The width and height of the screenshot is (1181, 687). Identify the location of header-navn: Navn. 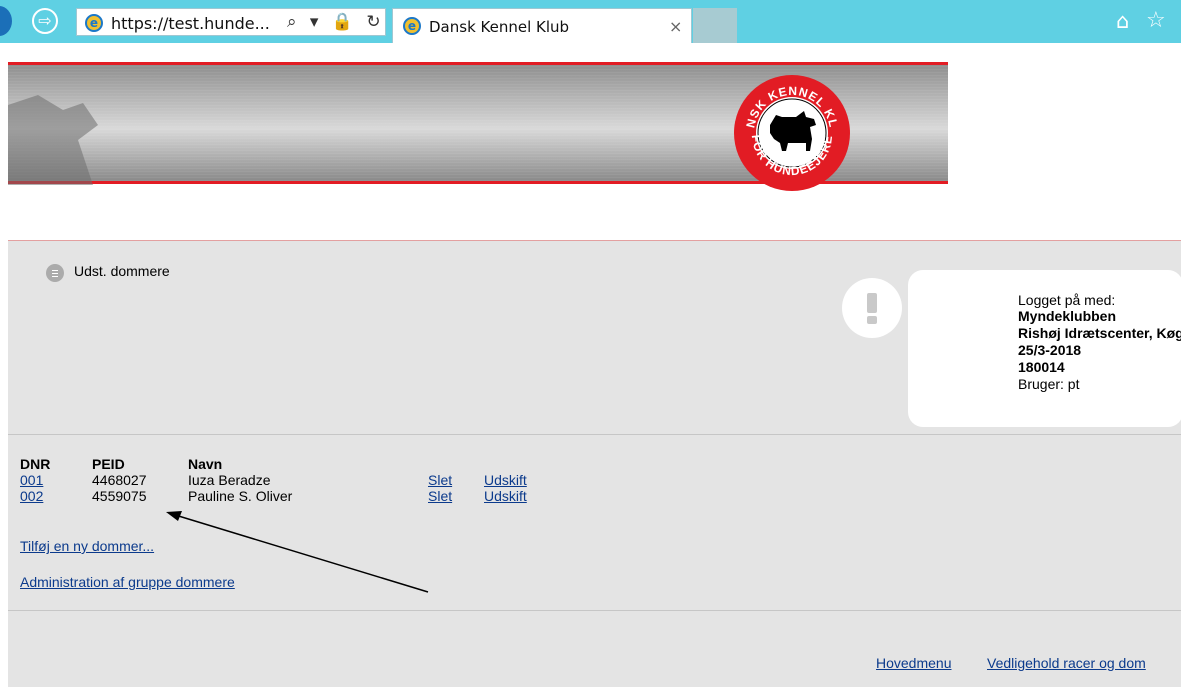
(205, 464).